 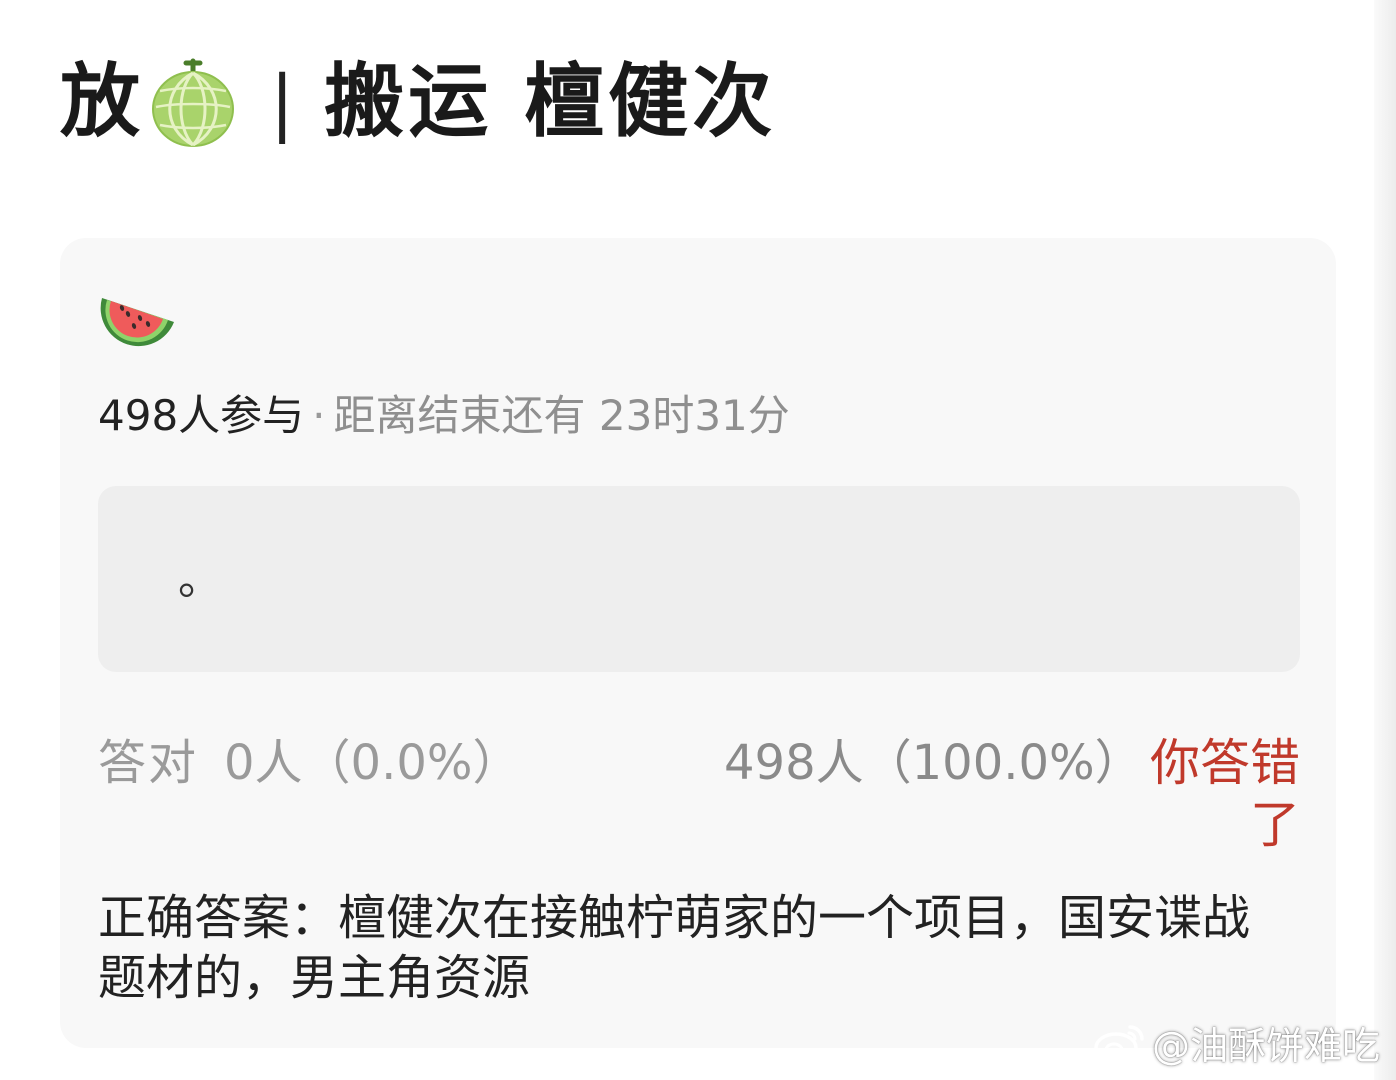 I want to click on header-title-char: 放, so click(x=101, y=101).